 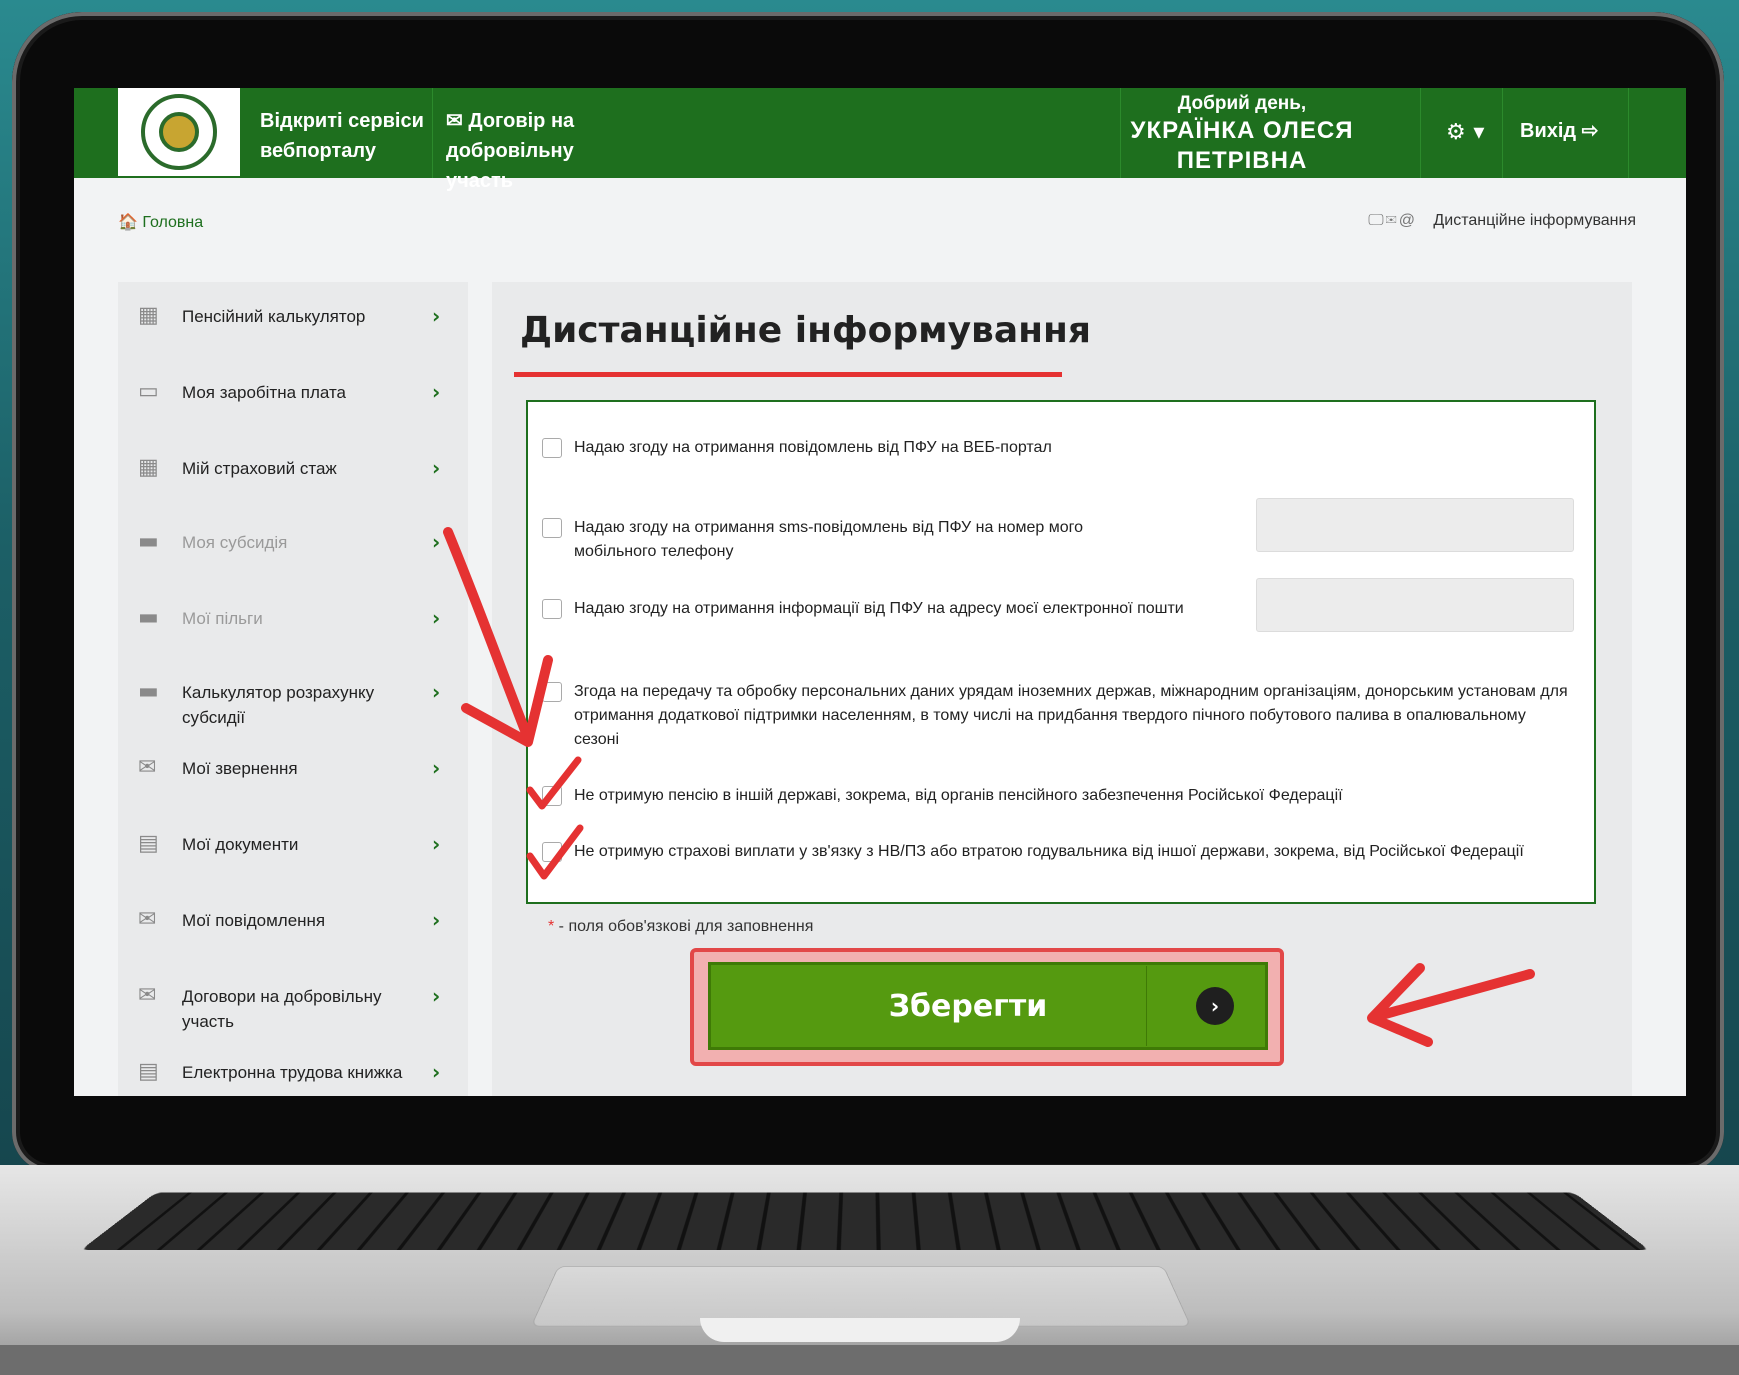 What do you see at coordinates (968, 1006) in the screenshot?
I see `save-button-label: Зберегти` at bounding box center [968, 1006].